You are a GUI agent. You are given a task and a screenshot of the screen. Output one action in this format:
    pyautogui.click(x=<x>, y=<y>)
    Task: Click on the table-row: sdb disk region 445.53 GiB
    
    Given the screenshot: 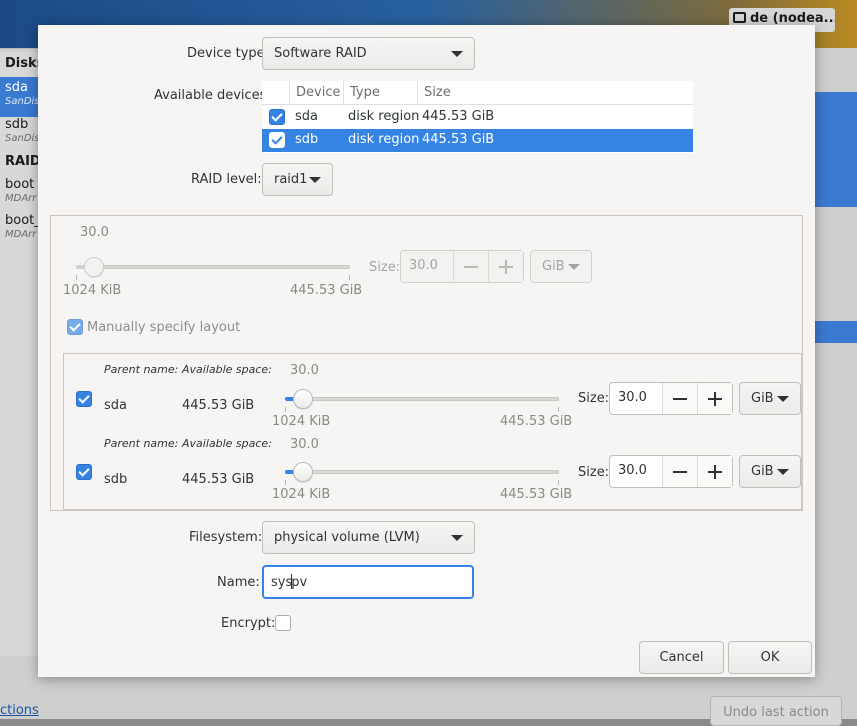 What is the action you would take?
    pyautogui.click(x=477, y=140)
    